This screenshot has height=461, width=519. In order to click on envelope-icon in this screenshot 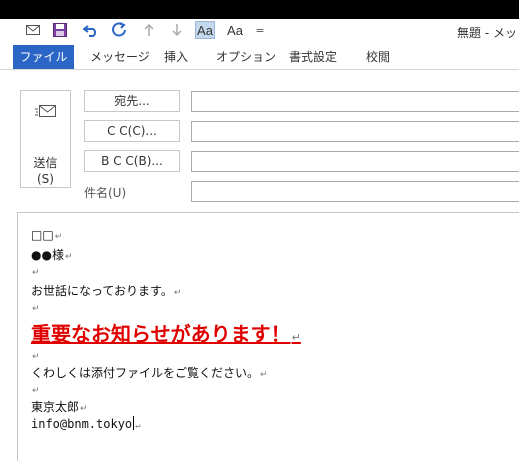, I will do `click(33, 30)`.